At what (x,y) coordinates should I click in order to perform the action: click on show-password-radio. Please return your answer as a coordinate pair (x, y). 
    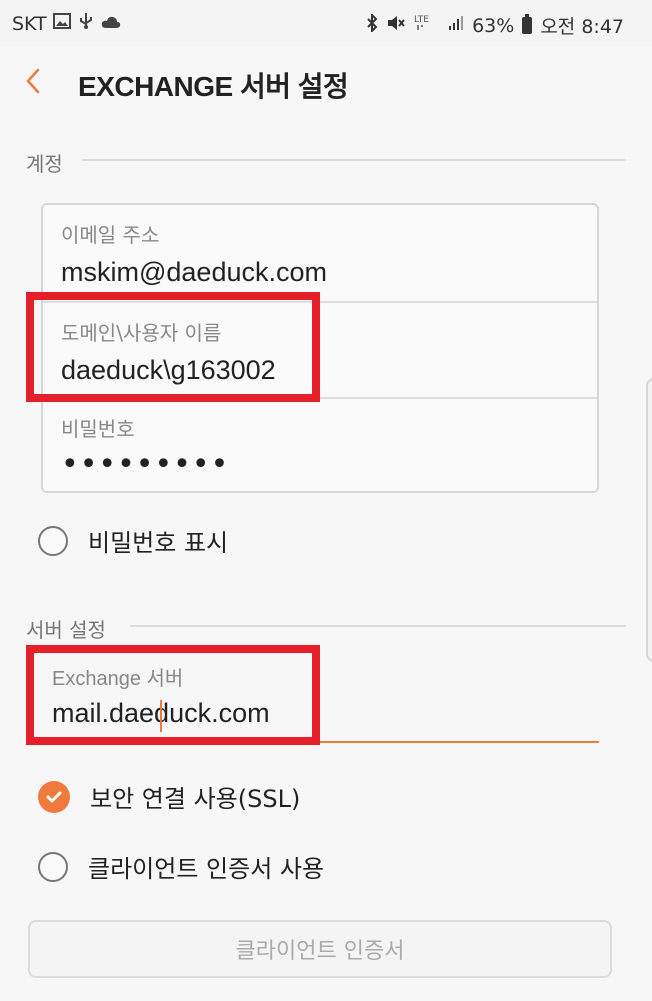
    Looking at the image, I should click on (53, 540).